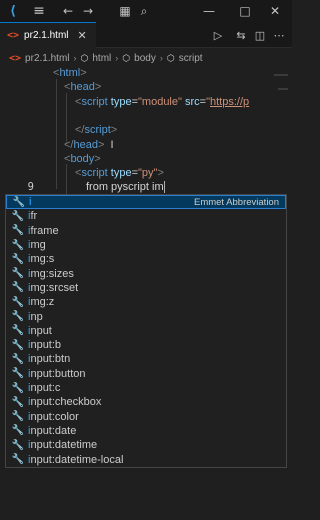  Describe the element at coordinates (76, 459) in the screenshot. I see `suggestion-label: input:datetime-local` at that location.